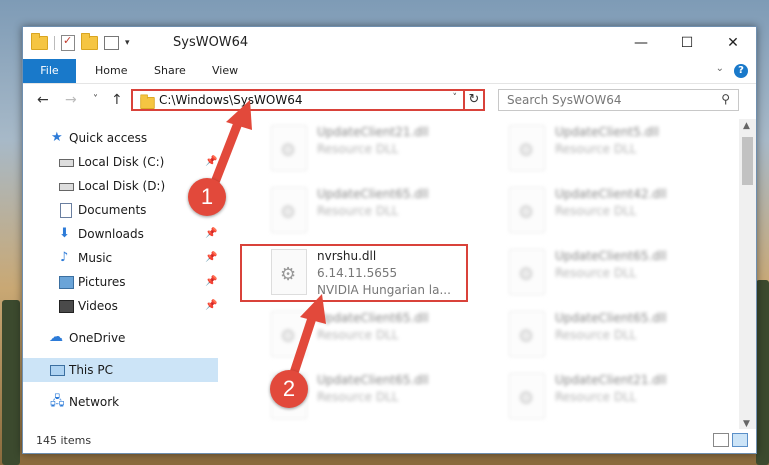  Describe the element at coordinates (95, 99) in the screenshot. I see `recent-locations-button: ˅` at that location.